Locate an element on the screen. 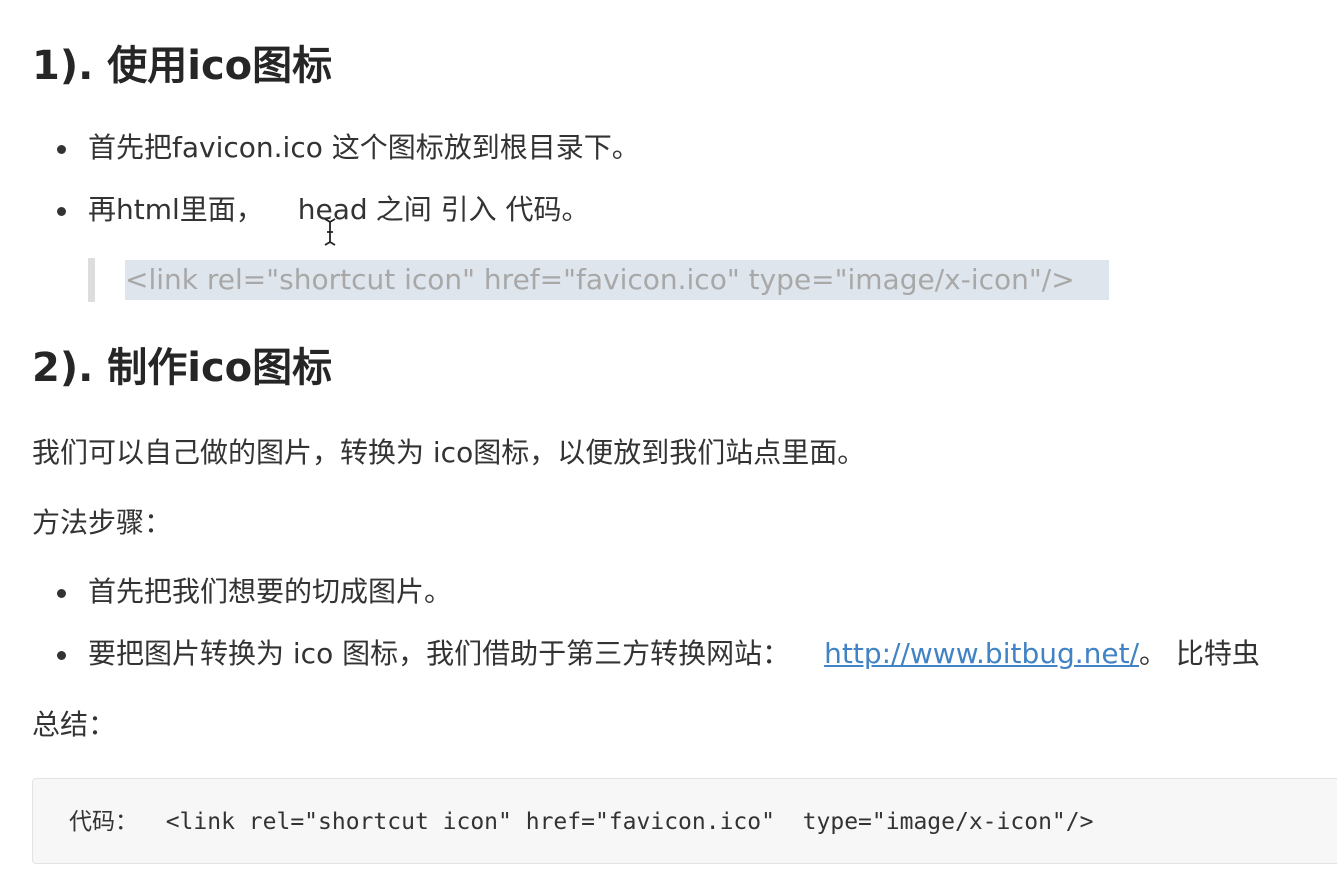 This screenshot has width=1337, height=889. section-heading-make-ico: 2). 制作ico图标 is located at coordinates (182, 368).